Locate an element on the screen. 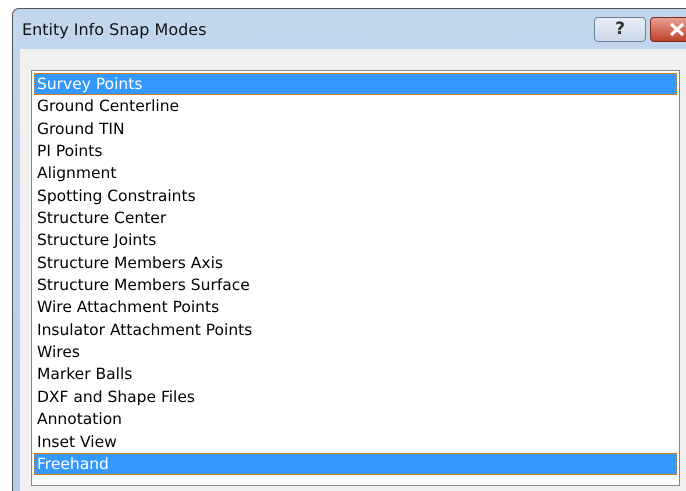 The width and height of the screenshot is (686, 491). list-item: Annotation is located at coordinates (355, 419).